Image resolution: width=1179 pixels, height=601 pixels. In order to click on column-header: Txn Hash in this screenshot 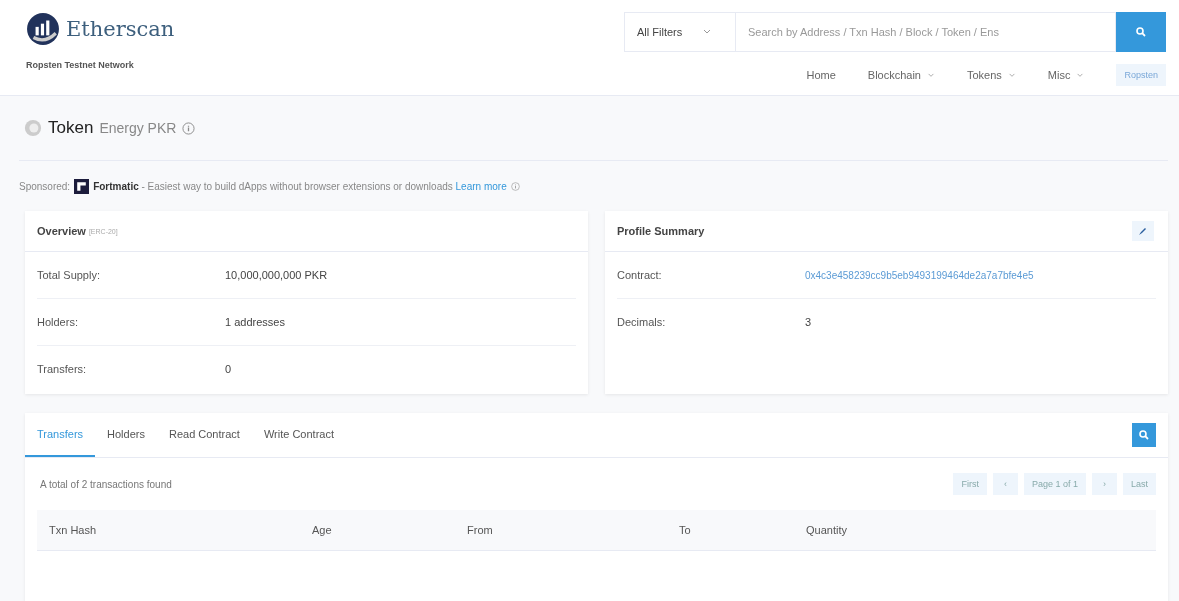, I will do `click(73, 530)`.